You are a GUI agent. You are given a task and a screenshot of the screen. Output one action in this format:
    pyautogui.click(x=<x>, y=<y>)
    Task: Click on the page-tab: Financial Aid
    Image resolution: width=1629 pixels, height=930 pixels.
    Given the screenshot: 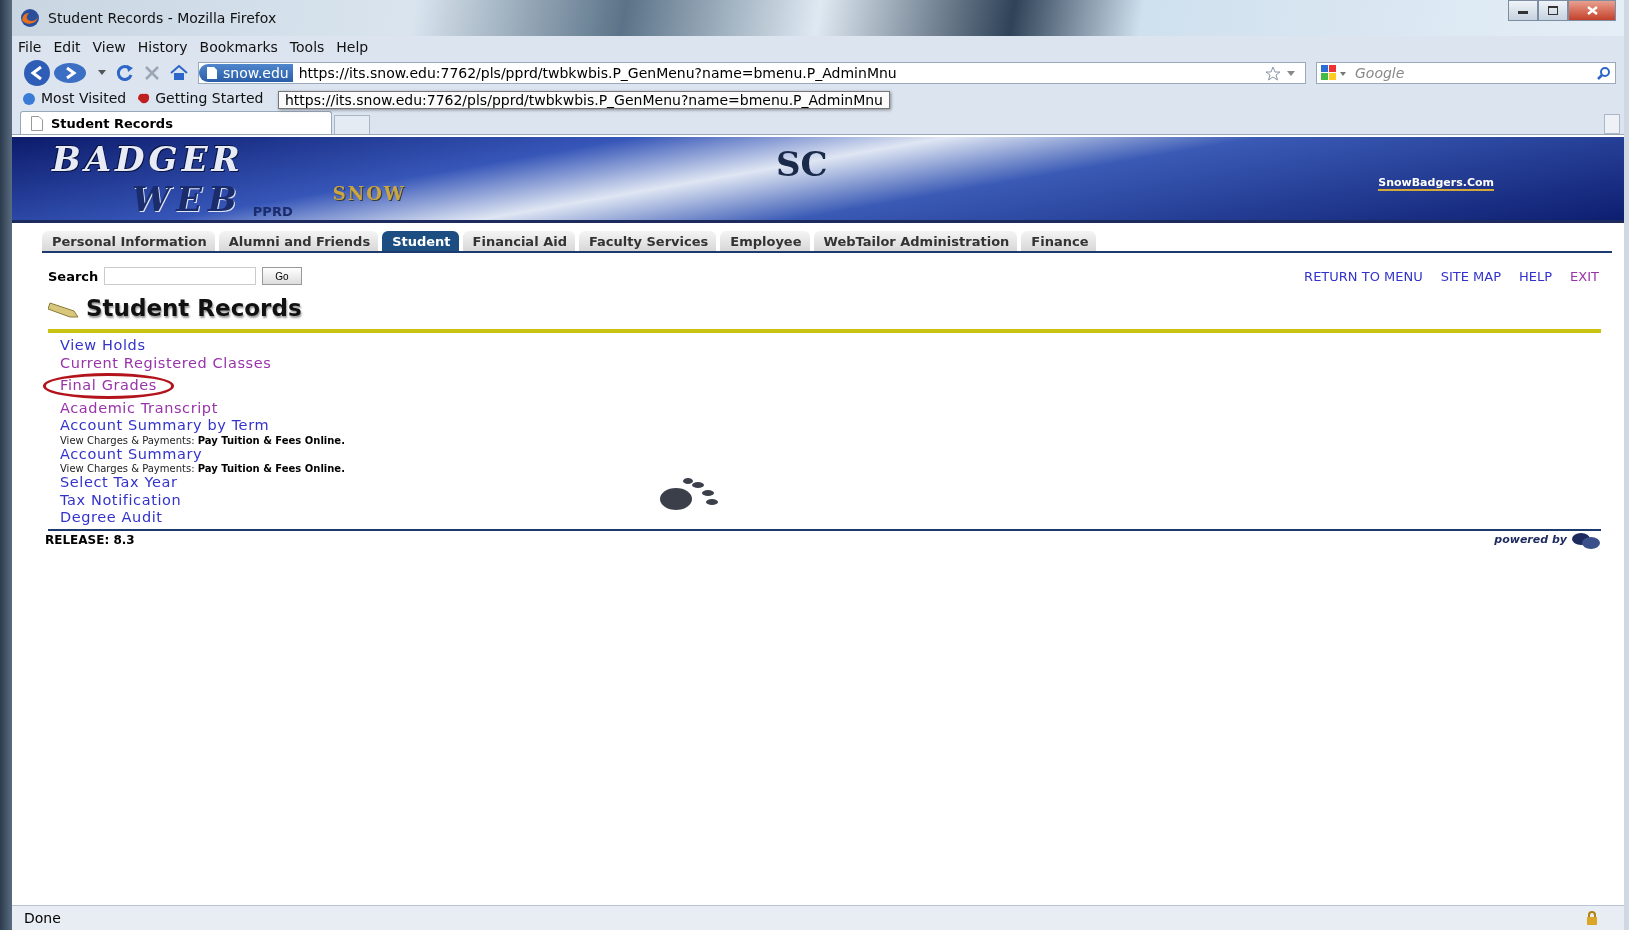 What is the action you would take?
    pyautogui.click(x=518, y=241)
    